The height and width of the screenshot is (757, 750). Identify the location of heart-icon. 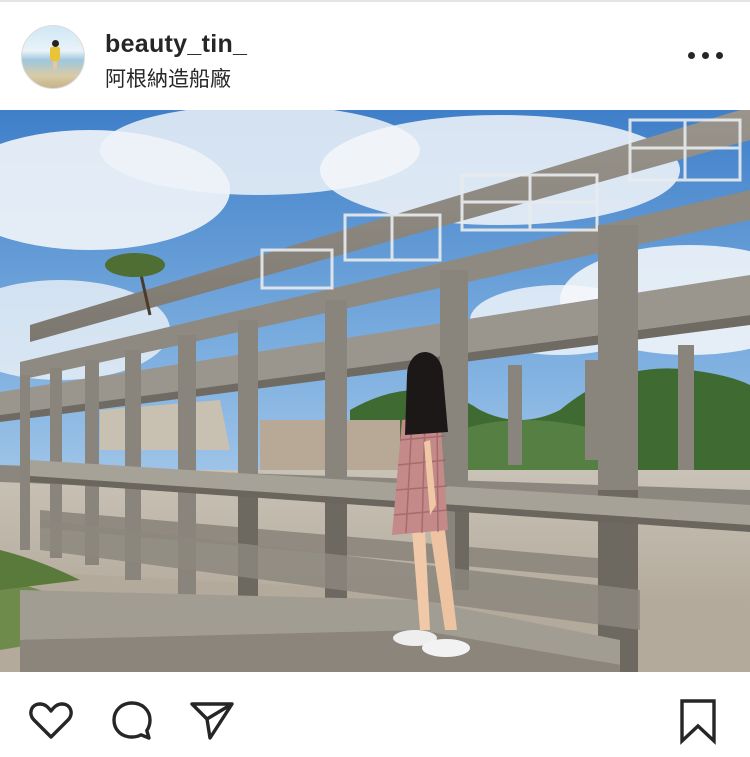
(51, 721).